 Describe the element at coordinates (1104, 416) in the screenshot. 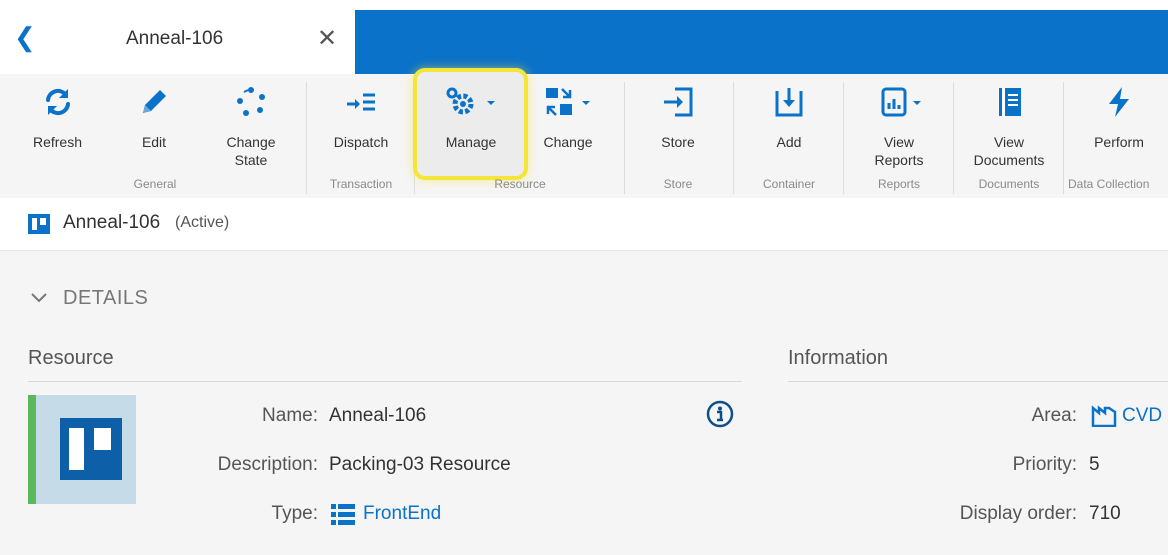

I see `factory-icon` at that location.